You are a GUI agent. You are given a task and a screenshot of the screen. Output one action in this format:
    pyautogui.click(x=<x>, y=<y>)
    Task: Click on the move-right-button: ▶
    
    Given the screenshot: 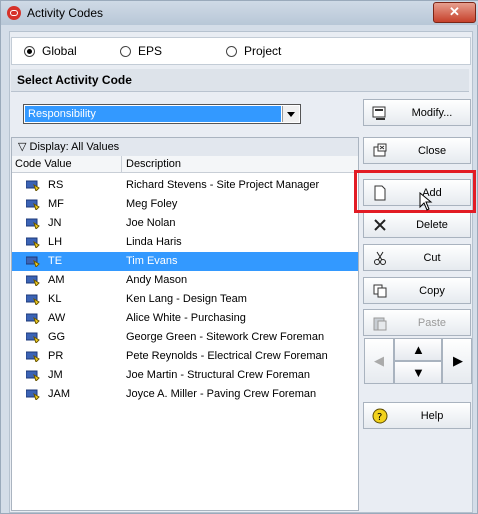 What is the action you would take?
    pyautogui.click(x=457, y=361)
    